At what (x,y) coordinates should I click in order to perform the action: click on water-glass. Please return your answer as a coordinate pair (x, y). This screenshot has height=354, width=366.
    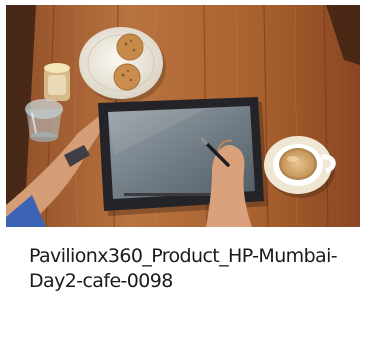
    Looking at the image, I should click on (44, 120).